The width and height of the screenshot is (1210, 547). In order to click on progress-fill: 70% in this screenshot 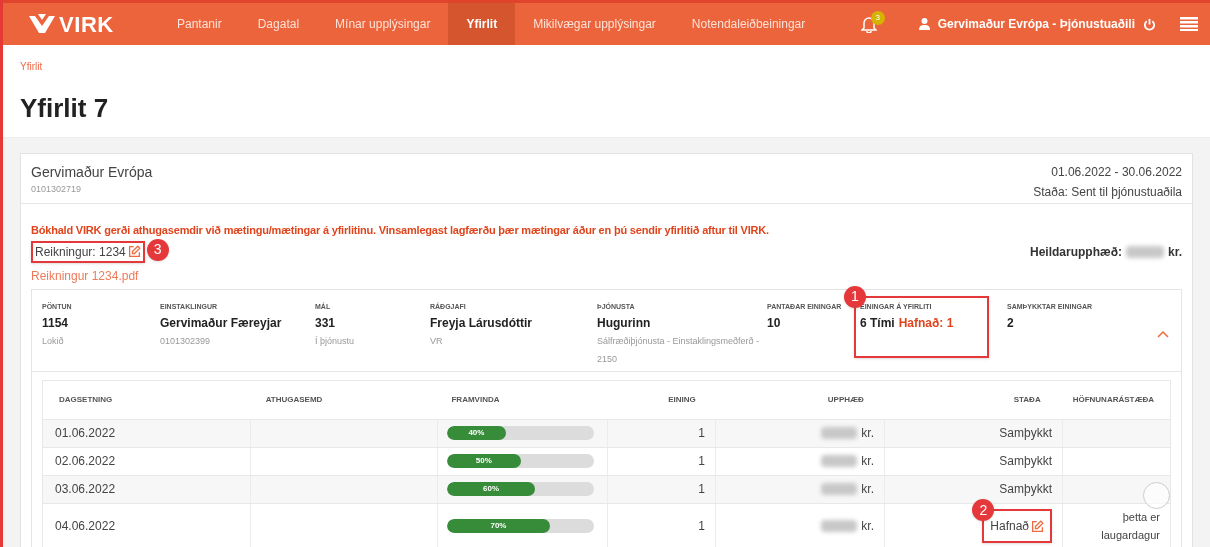, I will do `click(498, 526)`.